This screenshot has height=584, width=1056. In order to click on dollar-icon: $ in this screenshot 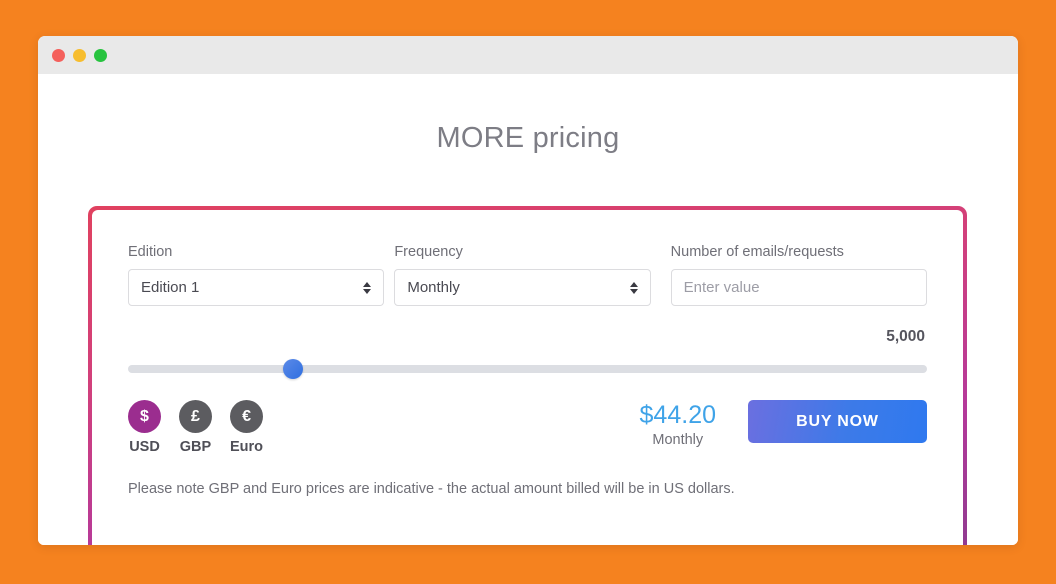, I will do `click(144, 416)`.